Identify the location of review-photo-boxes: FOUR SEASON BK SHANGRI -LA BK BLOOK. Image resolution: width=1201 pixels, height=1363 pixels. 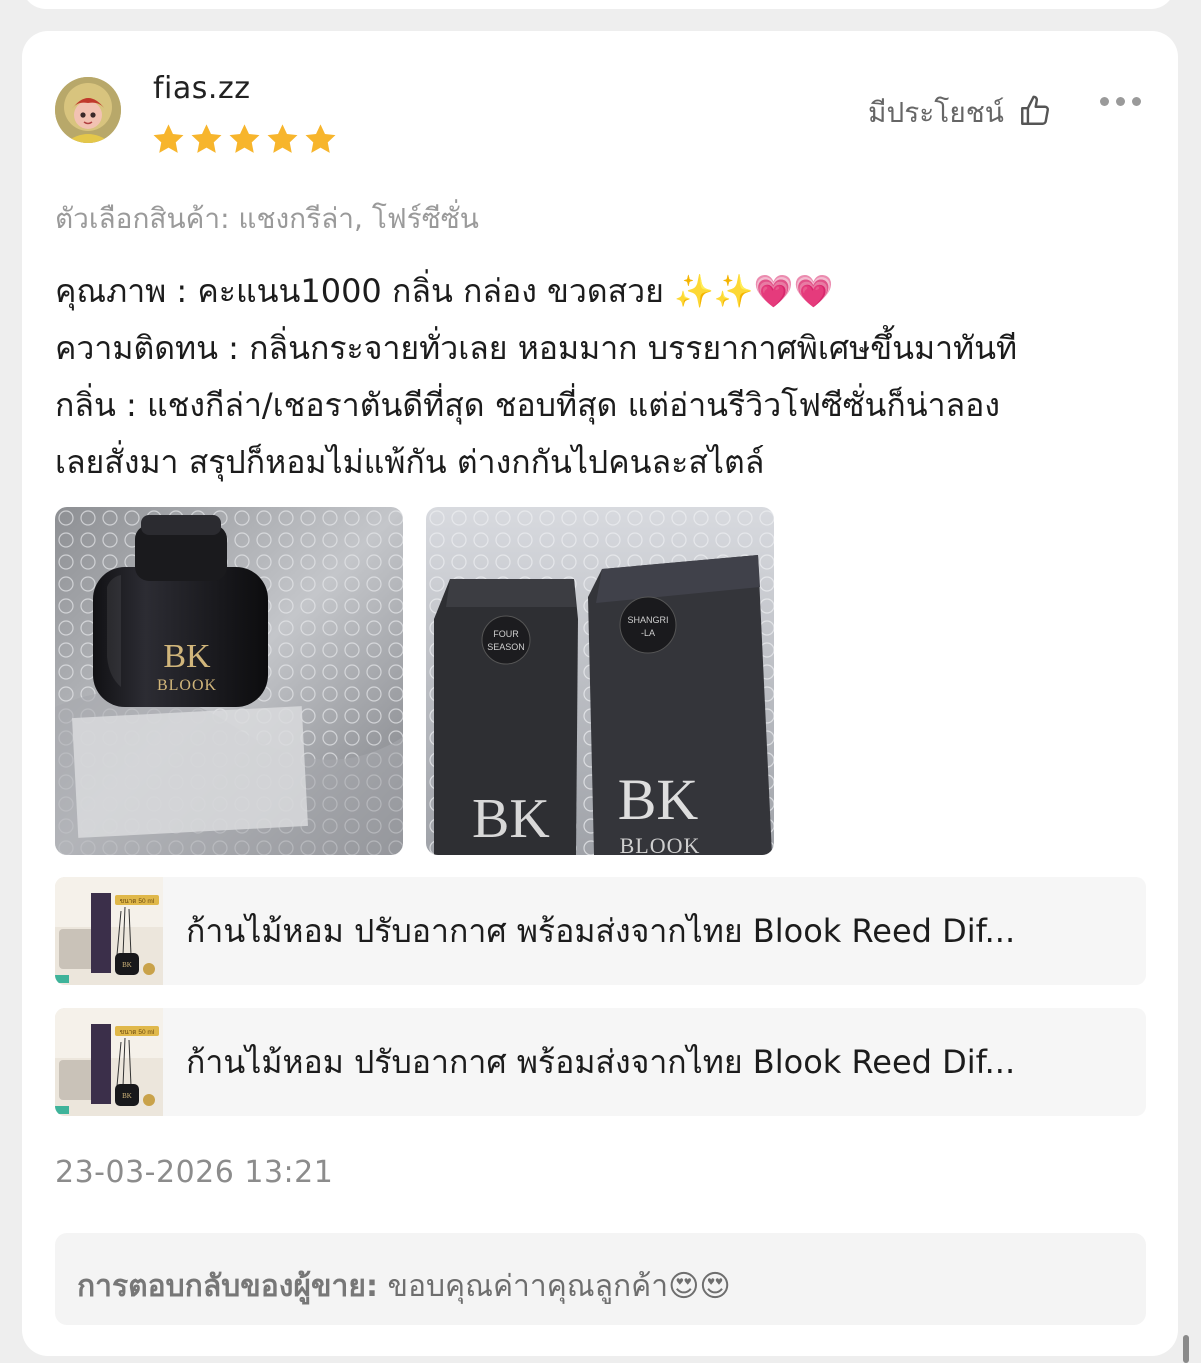
(600, 681).